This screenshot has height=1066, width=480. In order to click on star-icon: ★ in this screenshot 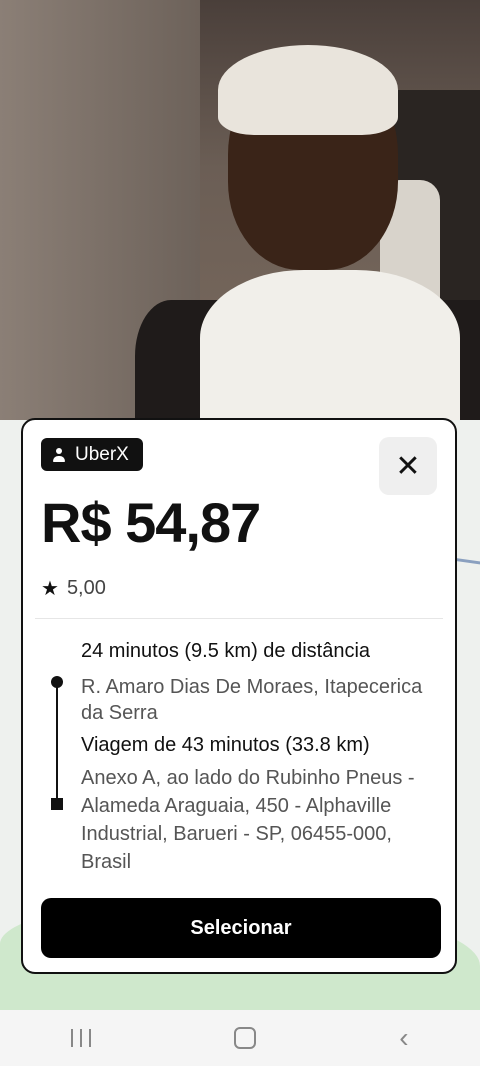, I will do `click(50, 589)`.